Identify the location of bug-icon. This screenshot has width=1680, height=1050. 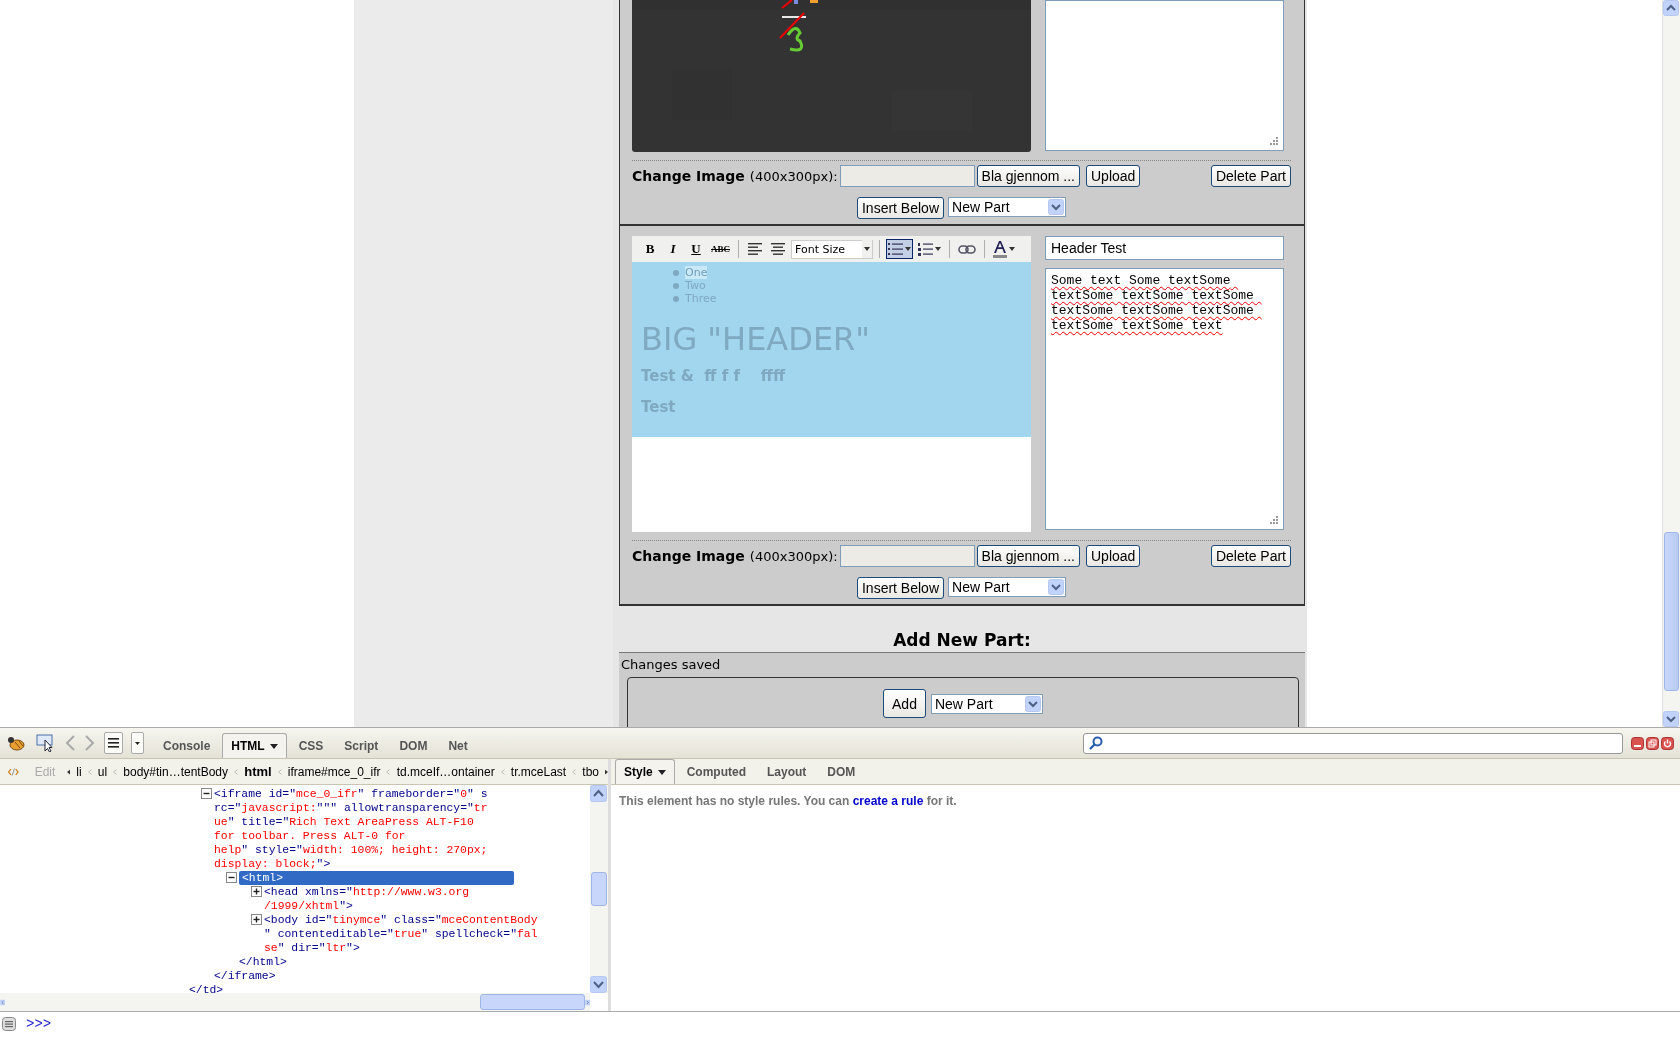
(17, 743).